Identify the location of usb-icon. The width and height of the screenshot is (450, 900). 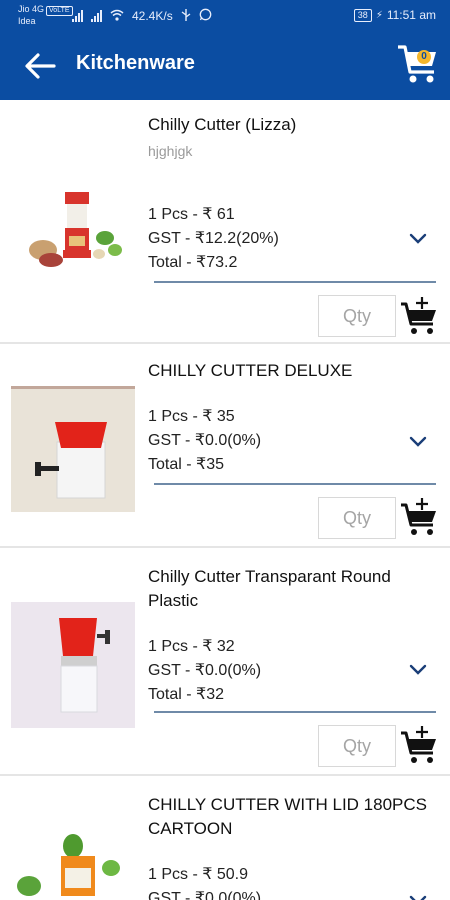
(186, 16).